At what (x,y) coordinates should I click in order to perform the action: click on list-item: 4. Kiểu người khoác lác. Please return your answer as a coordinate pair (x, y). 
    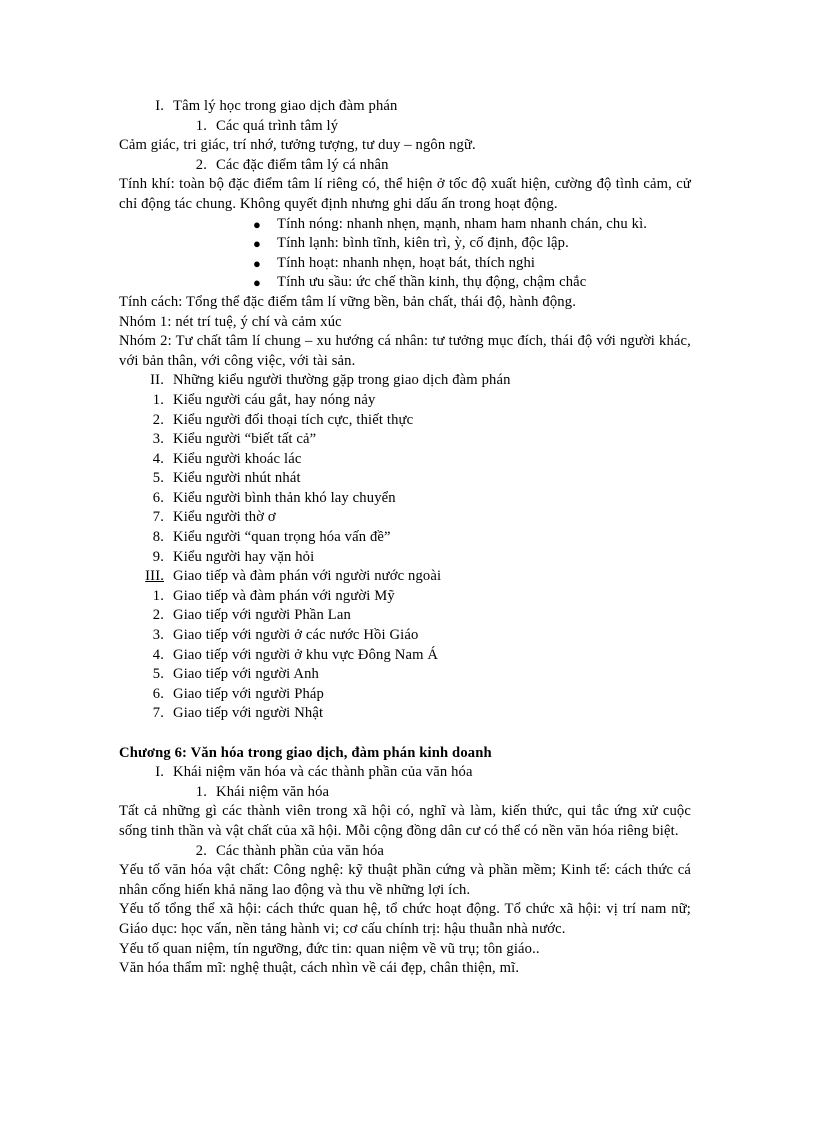
    Looking at the image, I should click on (414, 460).